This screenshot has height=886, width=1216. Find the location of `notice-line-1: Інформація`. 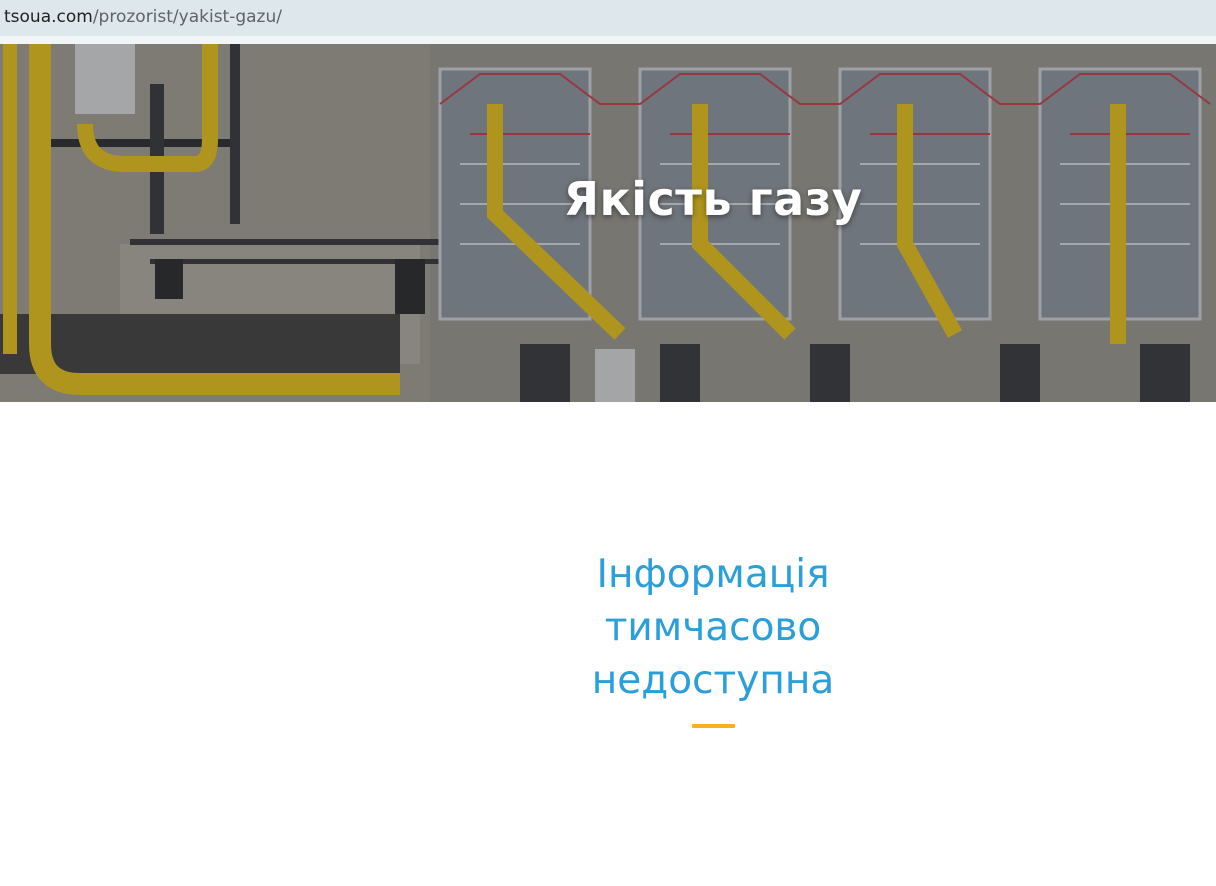

notice-line-1: Інформація is located at coordinates (713, 574).